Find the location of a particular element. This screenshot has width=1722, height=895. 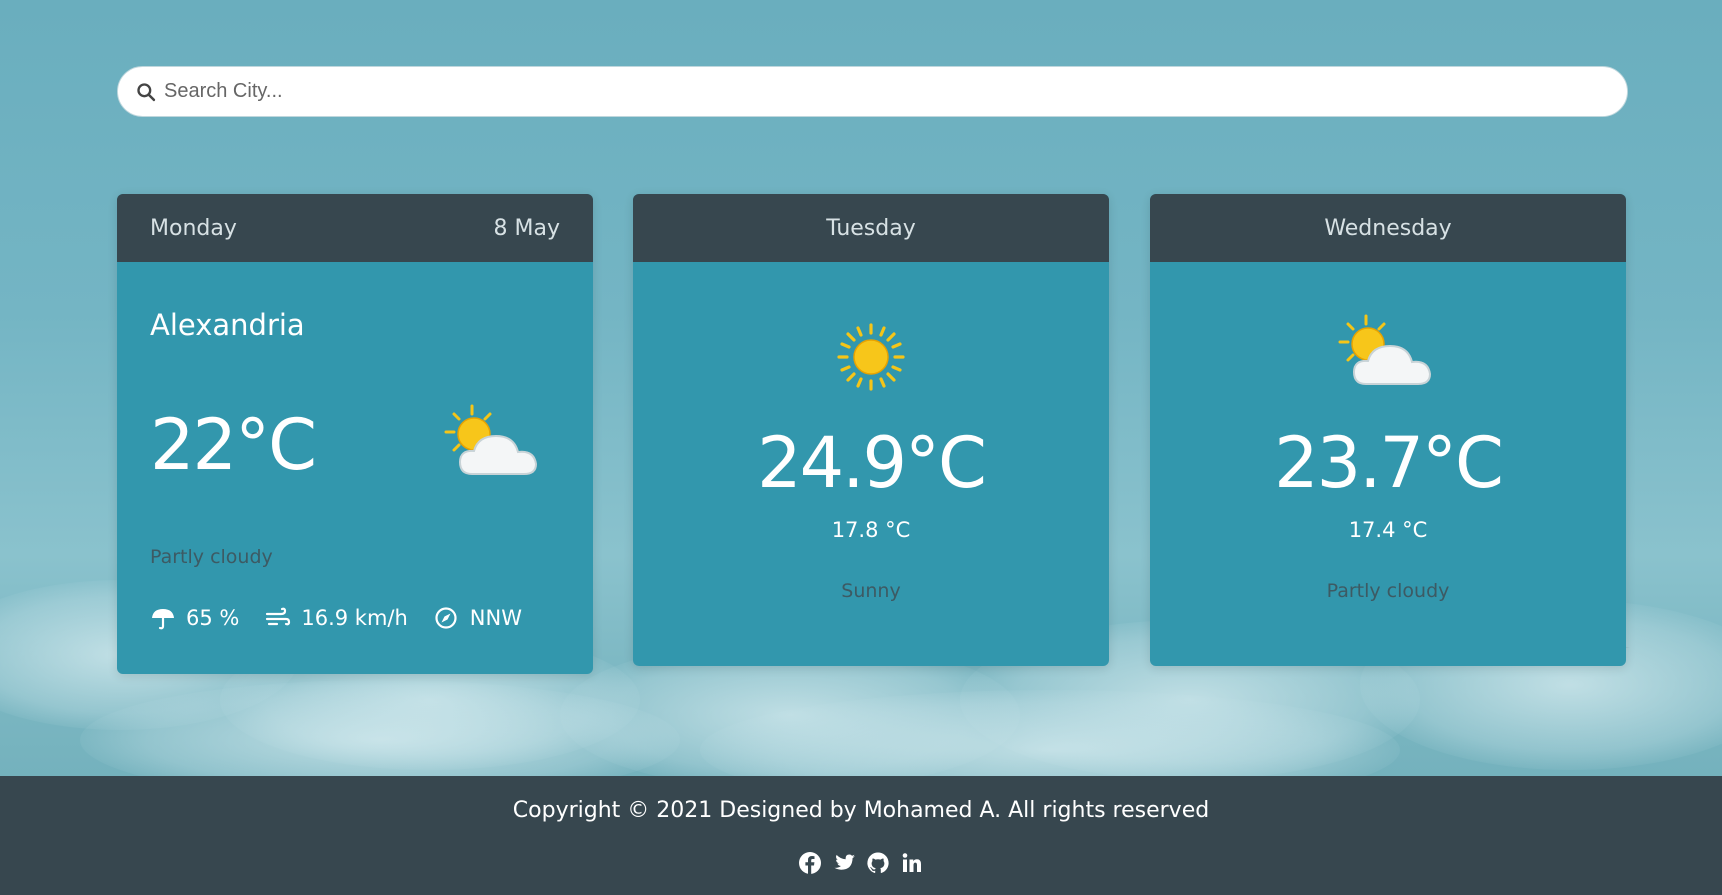

social-links is located at coordinates (861, 863).